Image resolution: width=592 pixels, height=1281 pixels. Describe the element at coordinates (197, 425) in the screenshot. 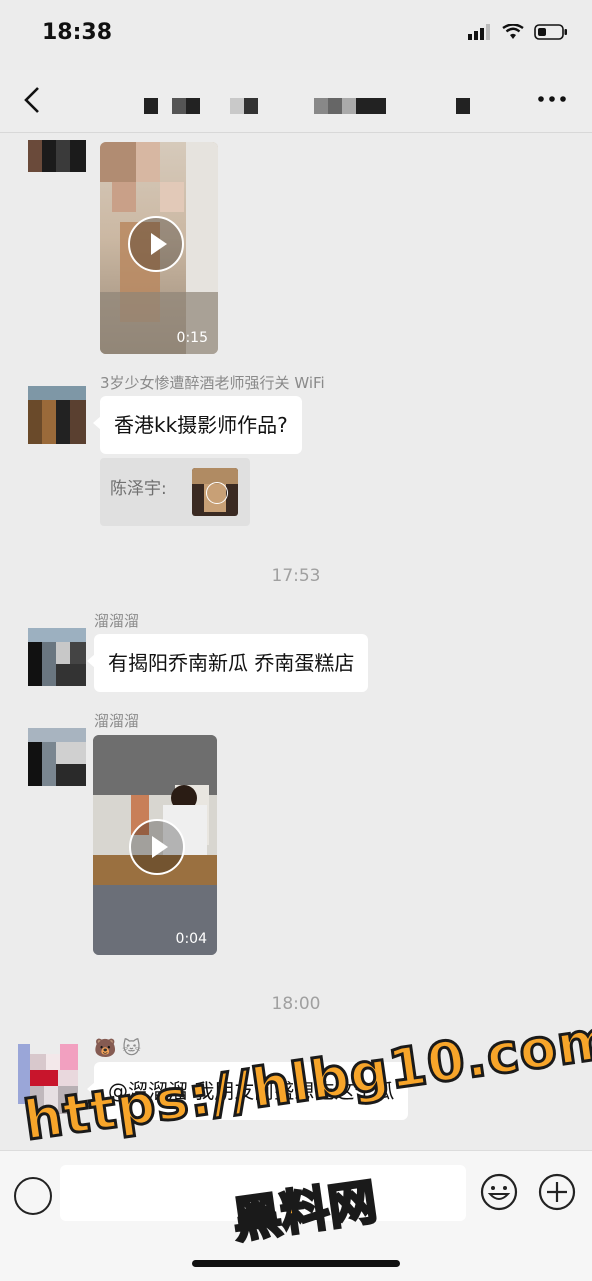

I see `message-bubble: 香港kk摄影师作品?` at that location.